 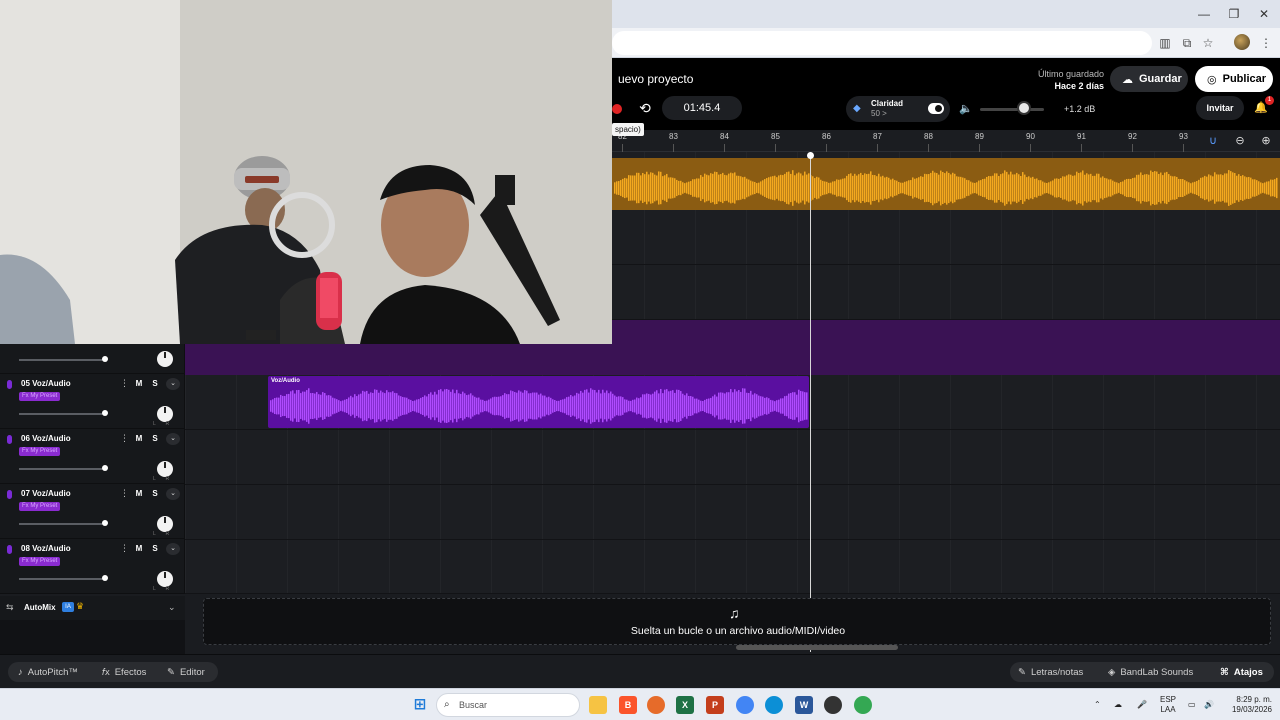 What do you see at coordinates (1220, 108) in the screenshot?
I see `invite-button: Invitar` at bounding box center [1220, 108].